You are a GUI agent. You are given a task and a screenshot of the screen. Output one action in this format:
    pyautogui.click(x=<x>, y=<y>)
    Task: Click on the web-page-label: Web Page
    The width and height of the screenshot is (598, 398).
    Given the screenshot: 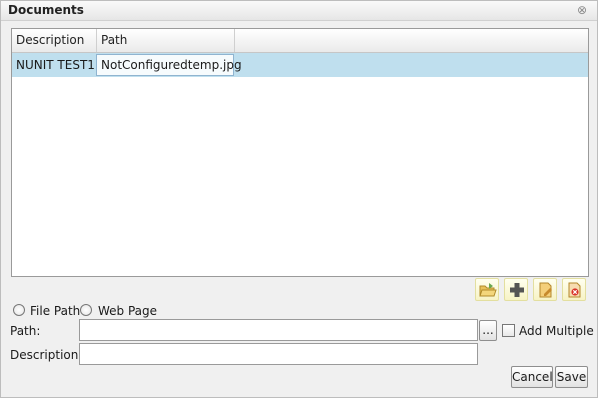 What is the action you would take?
    pyautogui.click(x=128, y=311)
    